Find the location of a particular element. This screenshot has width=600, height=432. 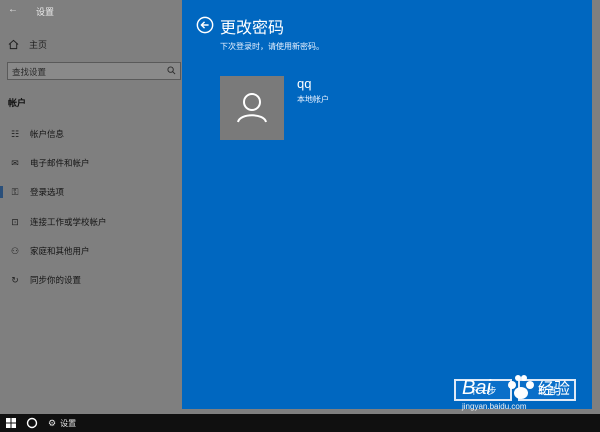

sidebar-item-email: ✉ 电子邮件和帐户 is located at coordinates (91, 163).